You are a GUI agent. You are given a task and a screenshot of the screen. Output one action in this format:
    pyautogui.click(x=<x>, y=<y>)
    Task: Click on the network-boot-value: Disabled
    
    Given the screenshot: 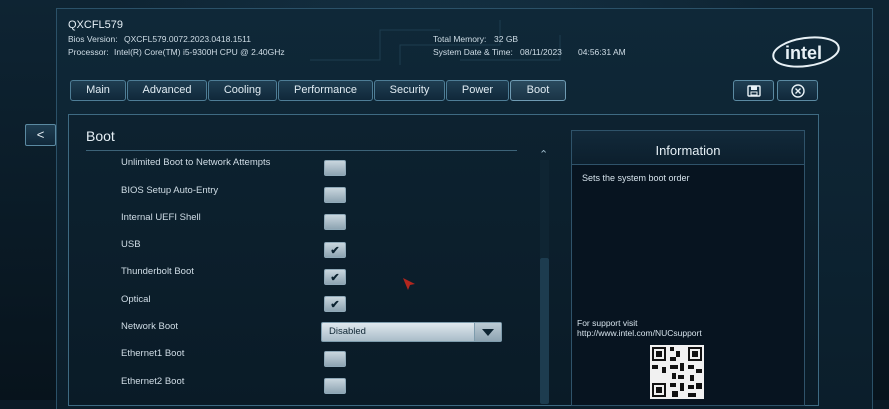 What is the action you would take?
    pyautogui.click(x=347, y=331)
    